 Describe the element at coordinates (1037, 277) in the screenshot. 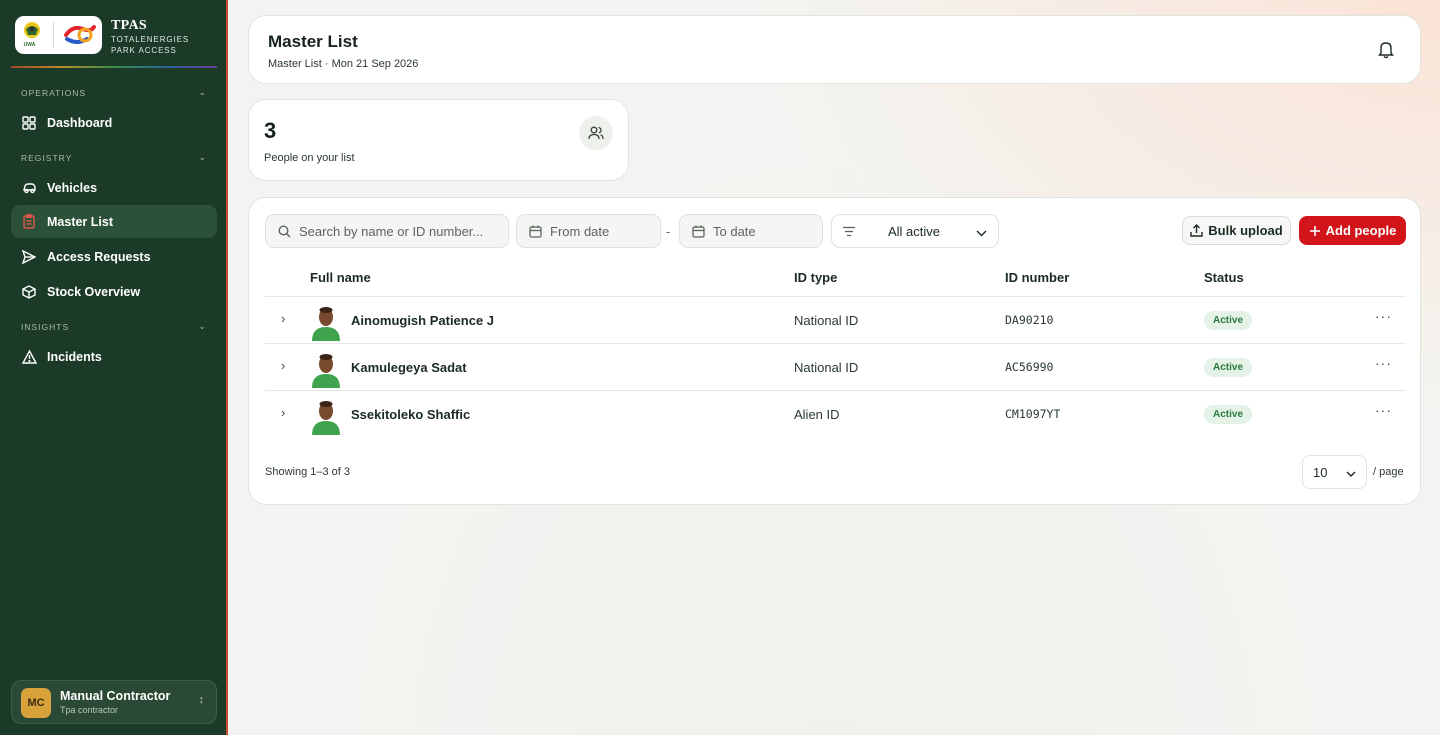

I see `column-header-id-number: ID number` at that location.